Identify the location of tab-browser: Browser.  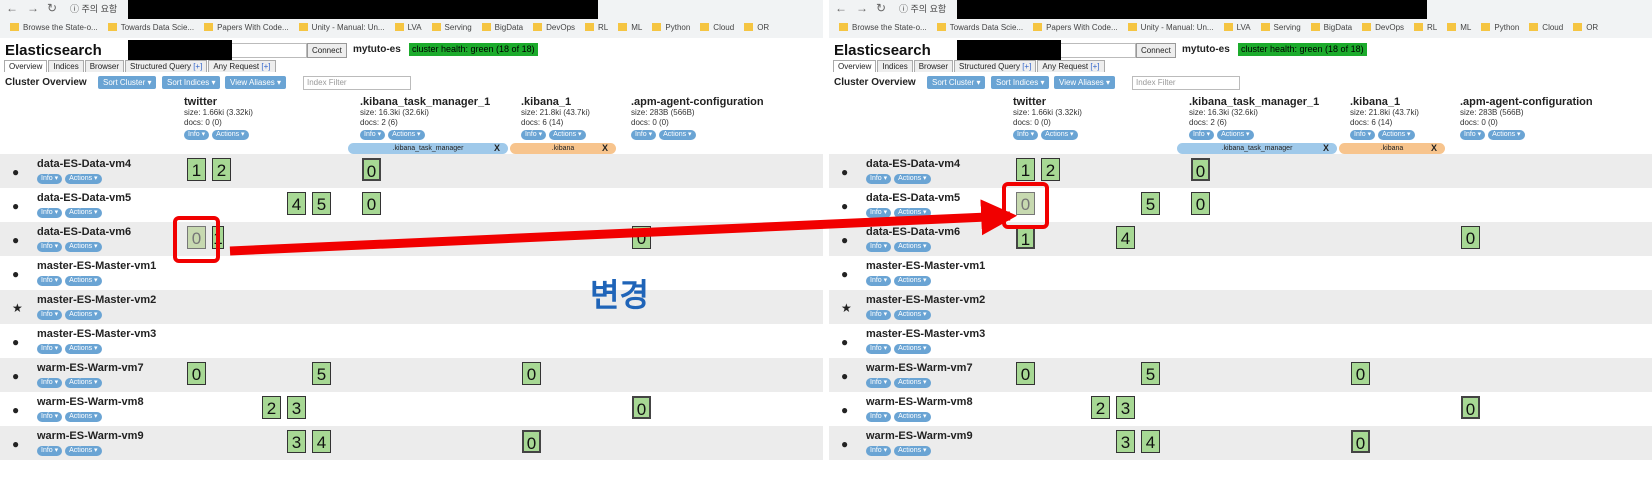
(104, 66).